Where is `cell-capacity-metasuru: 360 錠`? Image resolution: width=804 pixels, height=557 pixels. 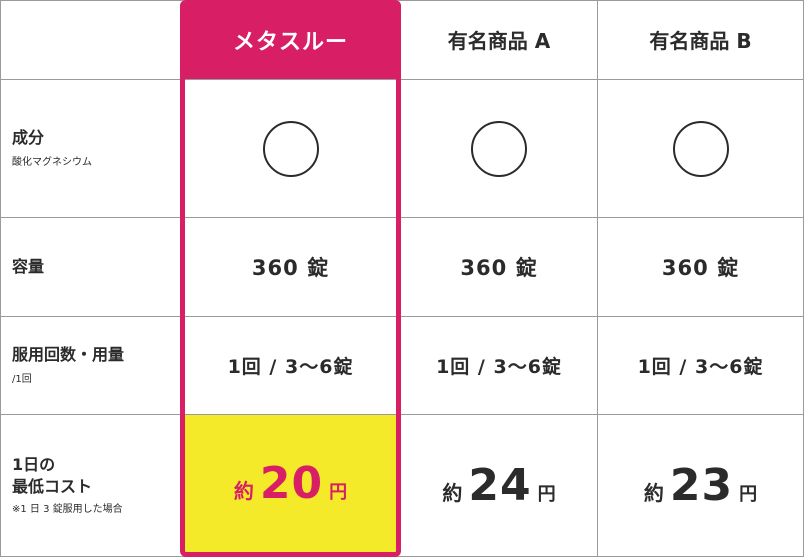
cell-capacity-metasuru: 360 錠 is located at coordinates (290, 267).